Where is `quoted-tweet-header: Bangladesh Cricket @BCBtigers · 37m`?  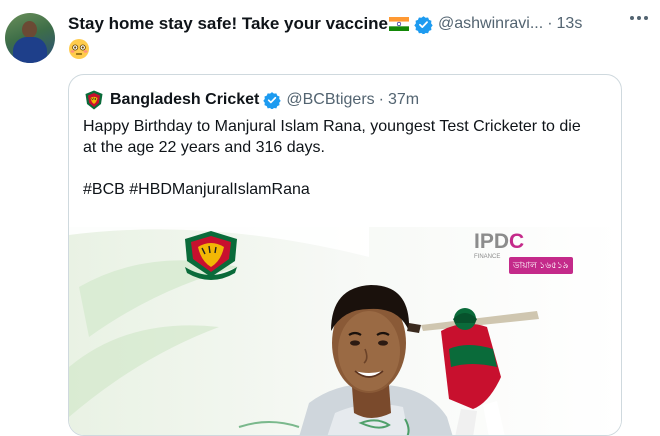
quoted-tweet-header: Bangladesh Cricket @BCBtigers · 37m is located at coordinates (251, 100).